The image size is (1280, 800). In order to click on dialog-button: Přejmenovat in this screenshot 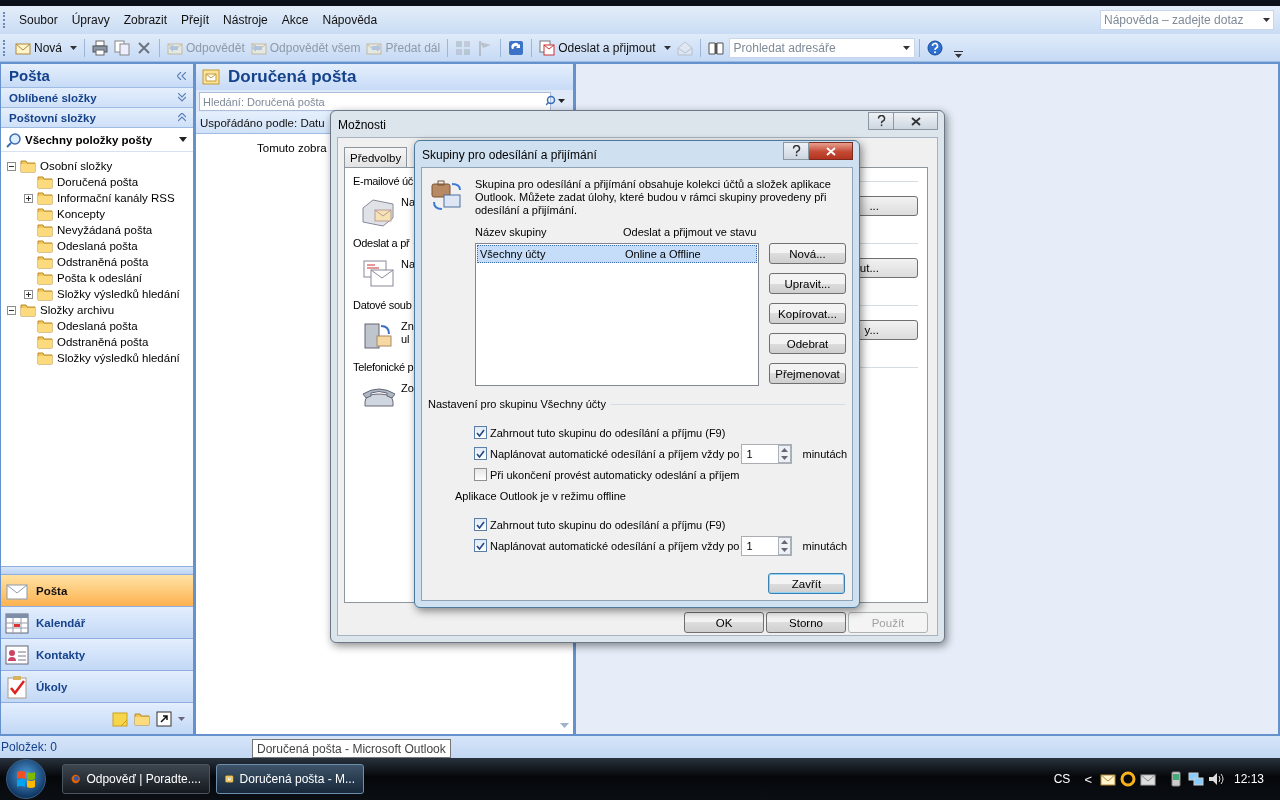, I will do `click(807, 373)`.